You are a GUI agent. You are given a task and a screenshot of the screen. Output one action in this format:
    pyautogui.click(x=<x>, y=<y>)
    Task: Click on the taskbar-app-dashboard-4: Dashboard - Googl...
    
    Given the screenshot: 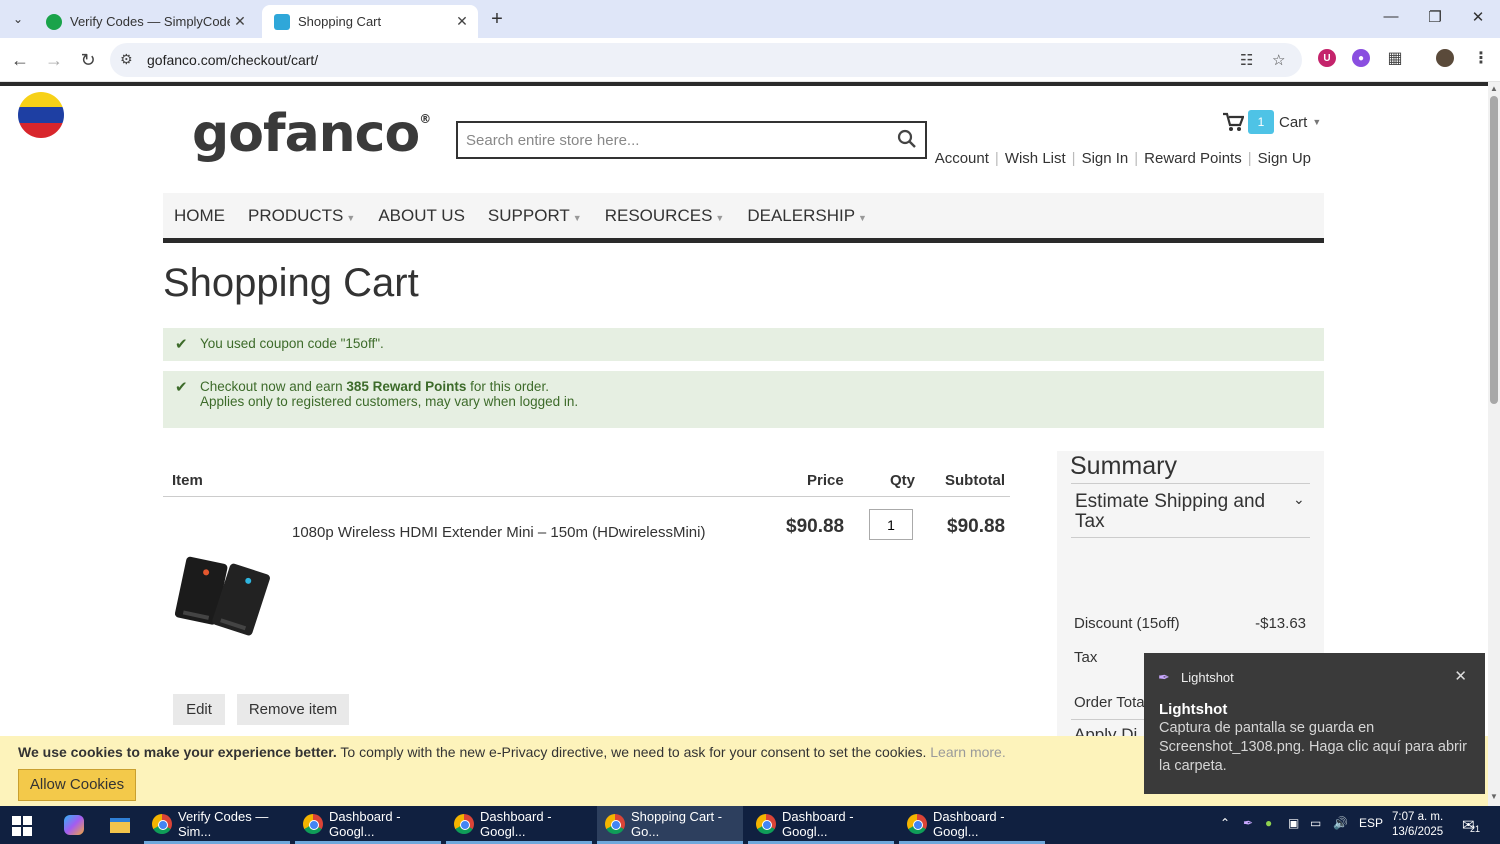 What is the action you would take?
    pyautogui.click(x=972, y=825)
    